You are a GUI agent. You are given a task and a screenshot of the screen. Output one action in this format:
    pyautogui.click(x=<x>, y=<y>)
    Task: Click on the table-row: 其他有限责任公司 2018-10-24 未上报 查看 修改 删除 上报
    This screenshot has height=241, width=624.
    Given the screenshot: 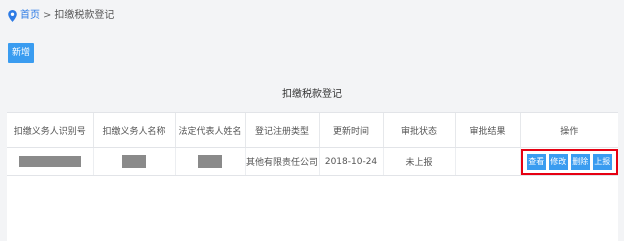 What is the action you would take?
    pyautogui.click(x=312, y=161)
    